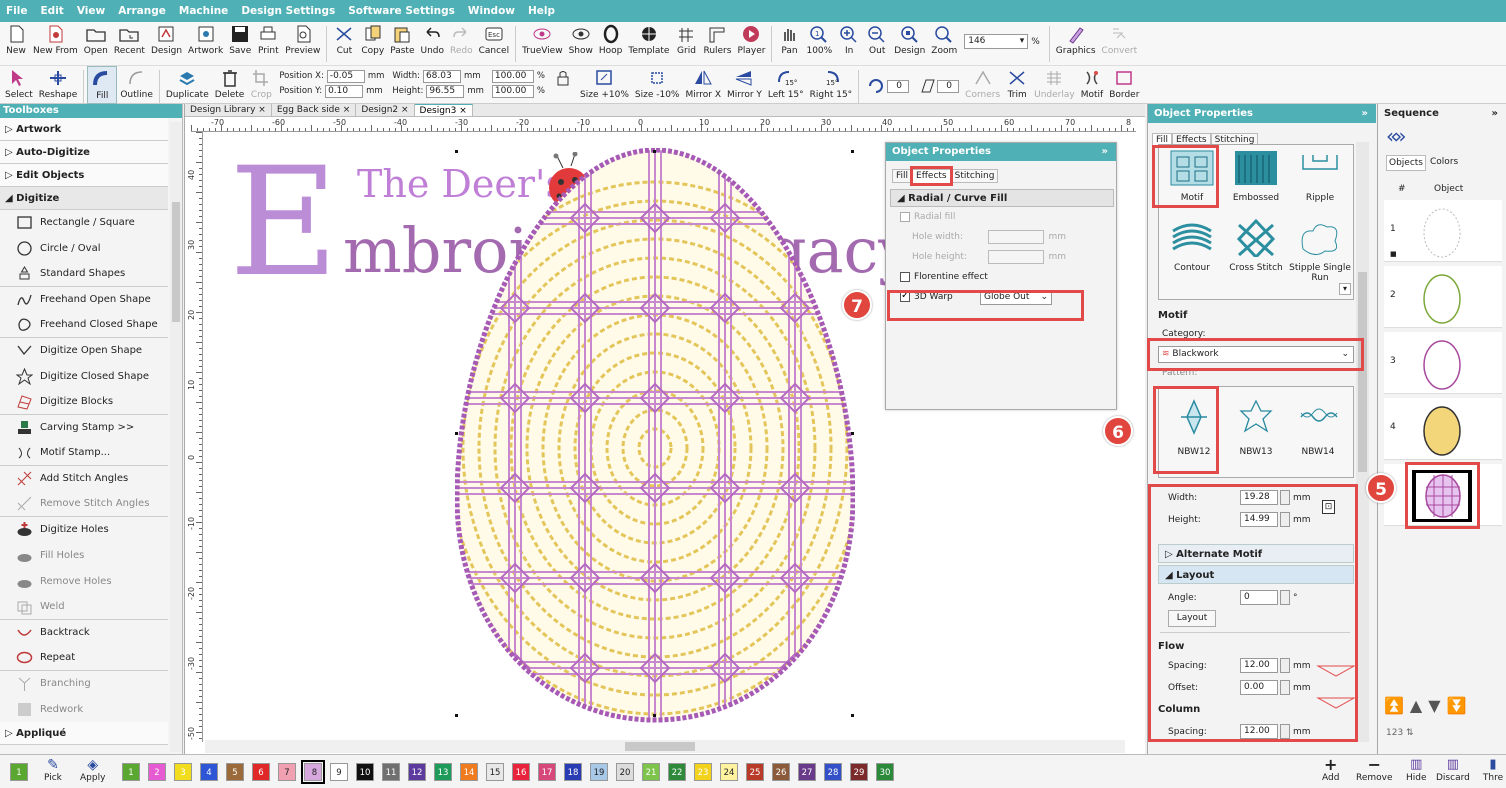 This screenshot has height=788, width=1506. I want to click on motif-width-input: 19.28, so click(1259, 497).